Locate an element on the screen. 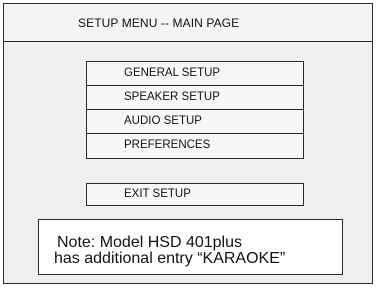 This screenshot has height=288, width=378. menu-item-speaker-setup: SPEAKER SETUP is located at coordinates (195, 98).